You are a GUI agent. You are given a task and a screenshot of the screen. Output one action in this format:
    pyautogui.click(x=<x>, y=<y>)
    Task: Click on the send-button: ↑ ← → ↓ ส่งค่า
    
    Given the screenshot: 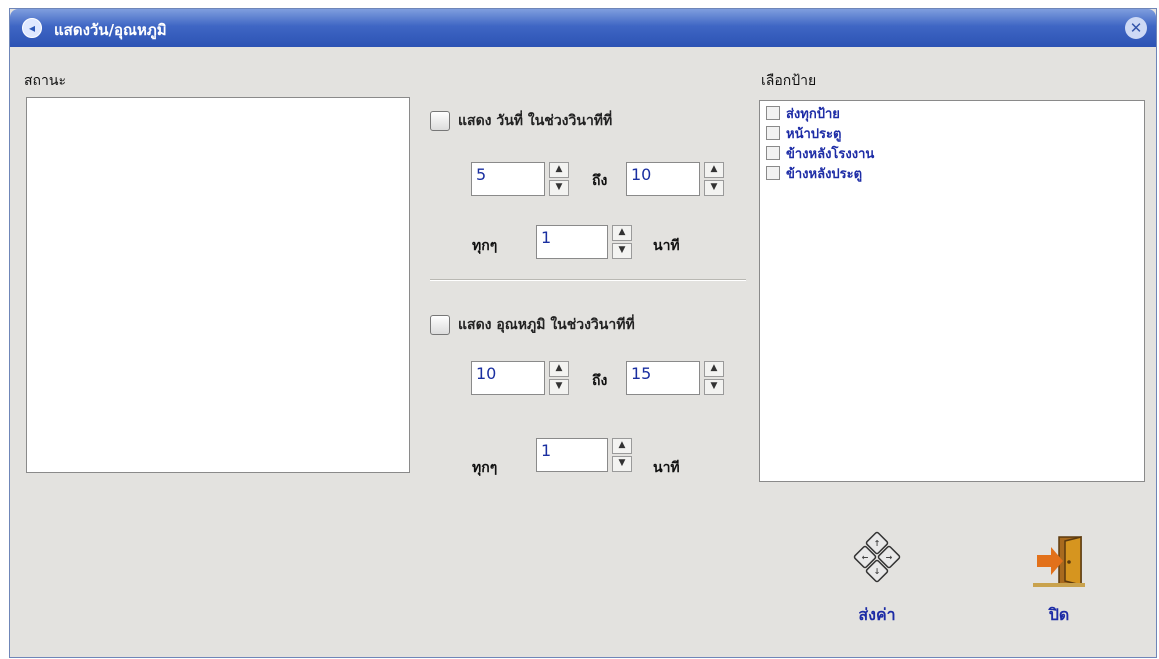 What is the action you would take?
    pyautogui.click(x=877, y=579)
    